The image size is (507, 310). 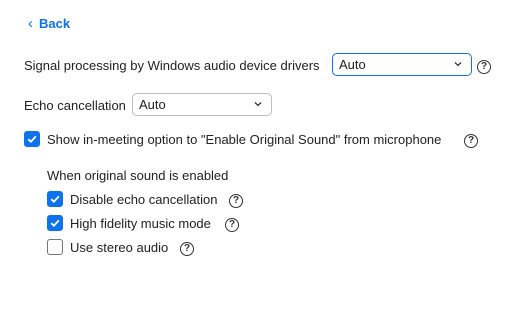 I want to click on echo-cancellation-label: Echo cancellation, so click(x=75, y=105).